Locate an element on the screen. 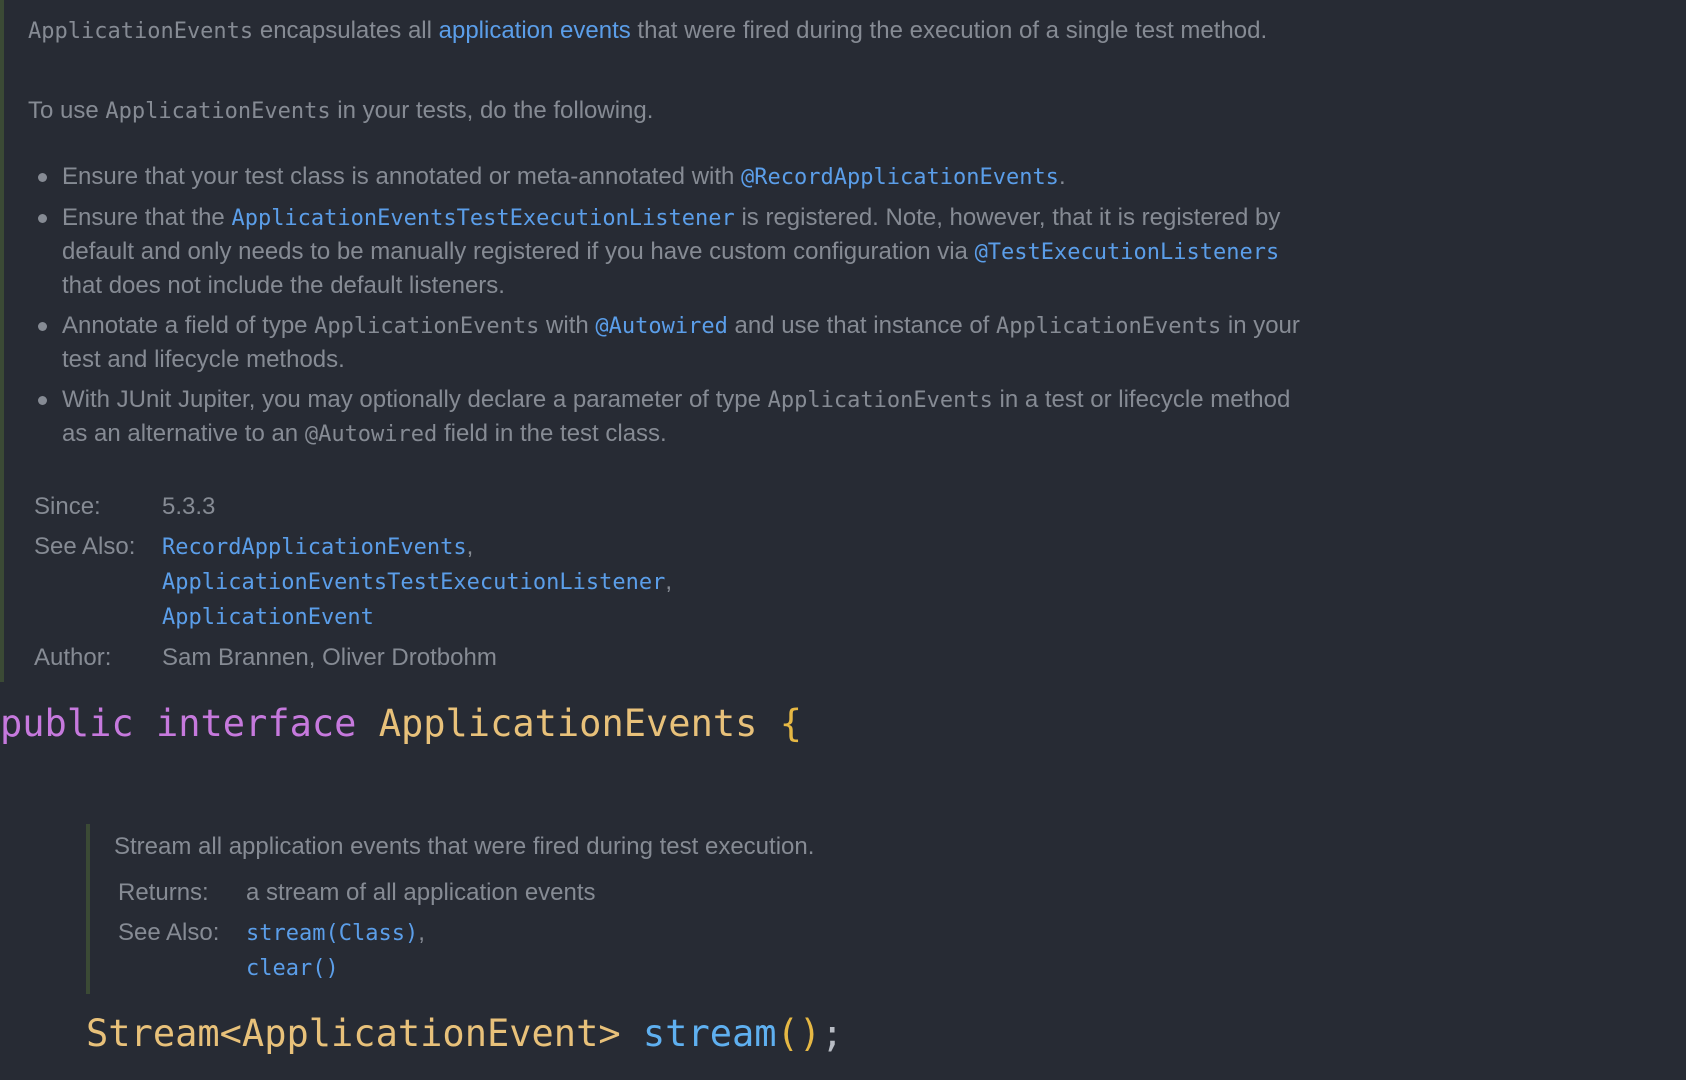 Image resolution: width=1686 pixels, height=1080 pixels. method-name: stream is located at coordinates (710, 1033).